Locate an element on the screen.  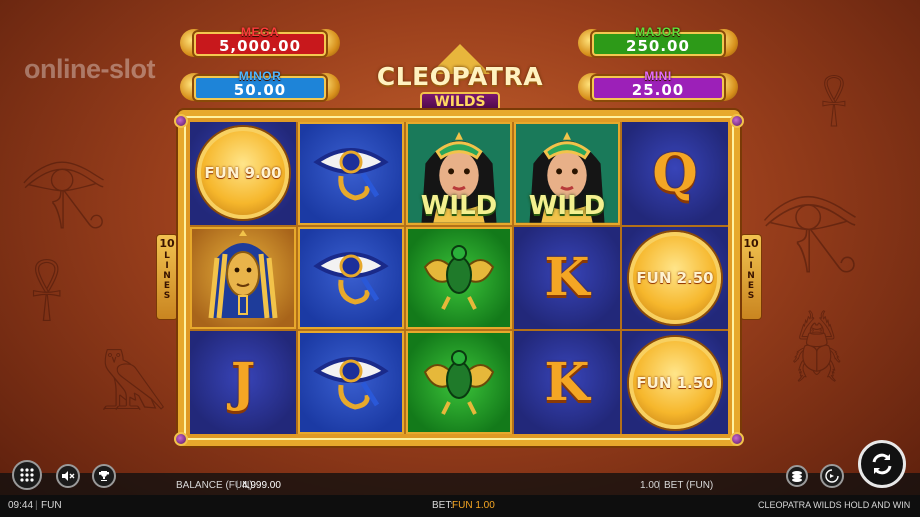
bonus-coin-icon: FUN 2.50 is located at coordinates (675, 277).